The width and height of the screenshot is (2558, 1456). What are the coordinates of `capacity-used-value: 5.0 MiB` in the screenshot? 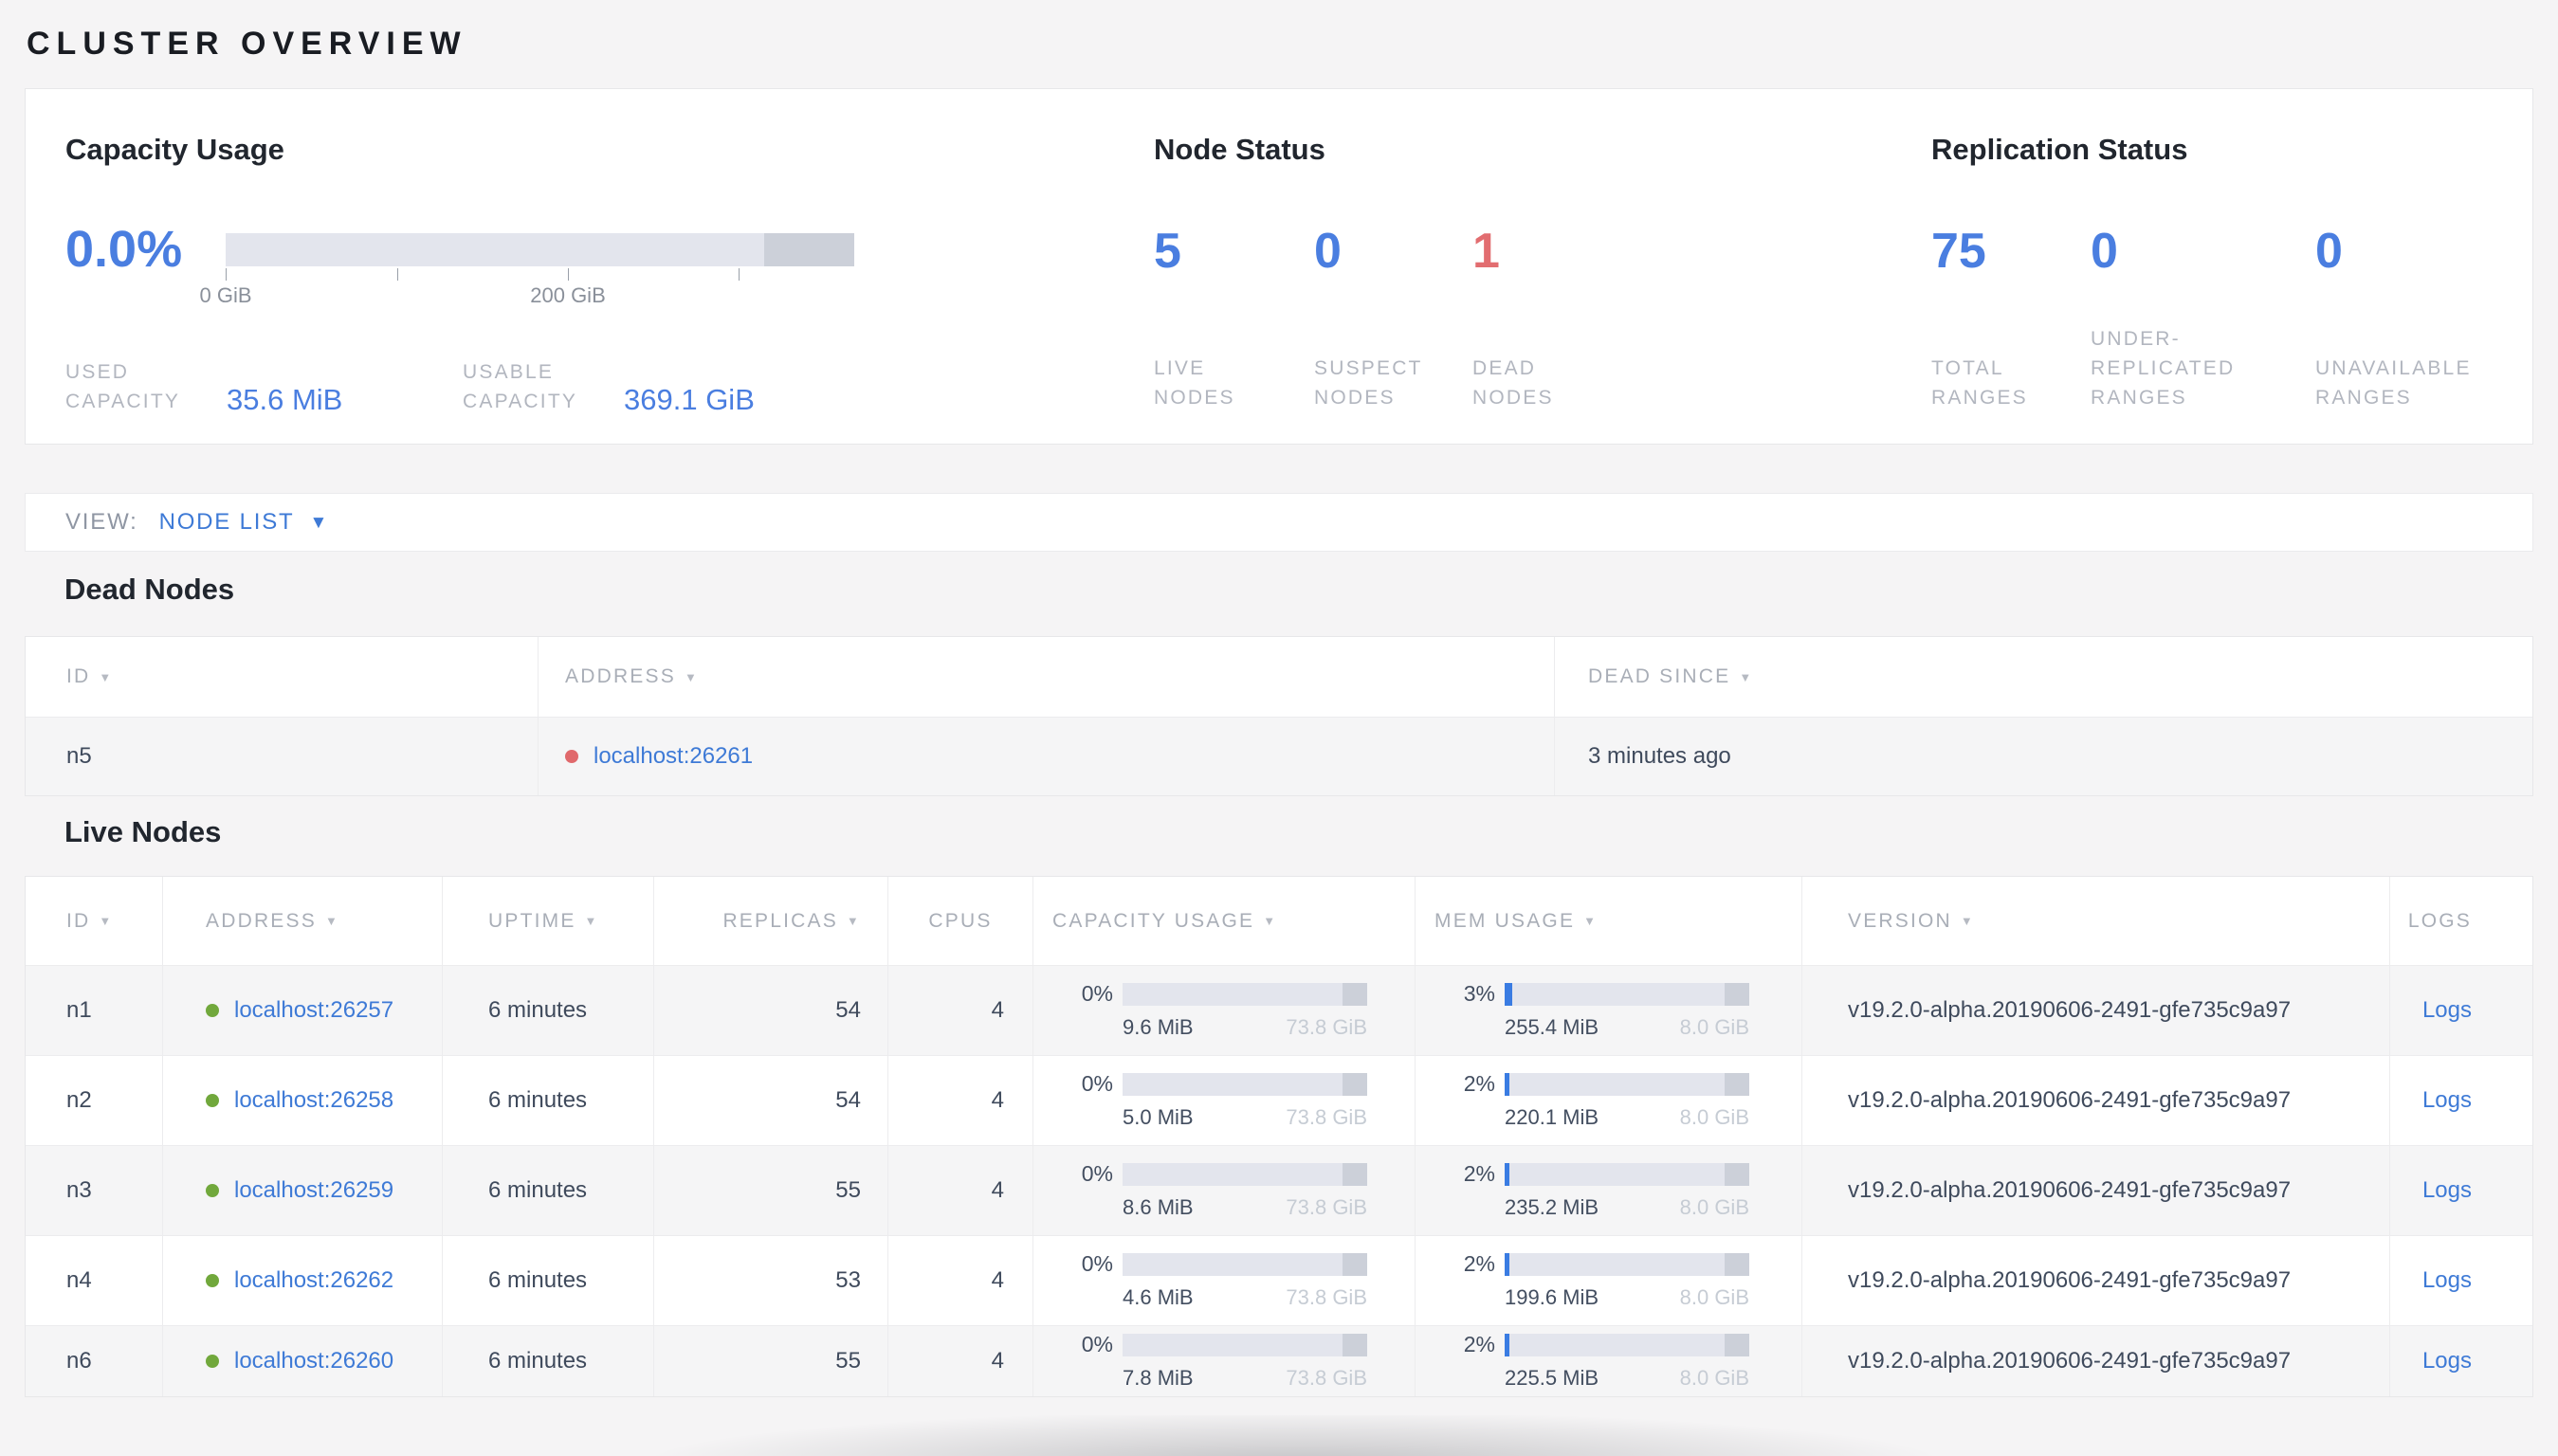 It's located at (1158, 1117).